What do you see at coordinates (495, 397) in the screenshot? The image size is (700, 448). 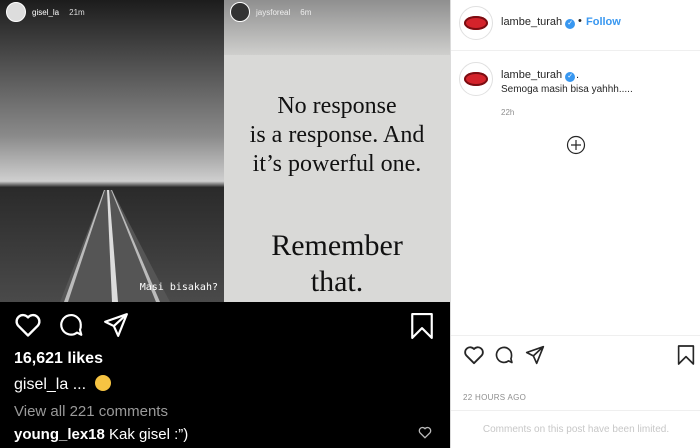 I see `post-date: 22 HOURS AGO` at bounding box center [495, 397].